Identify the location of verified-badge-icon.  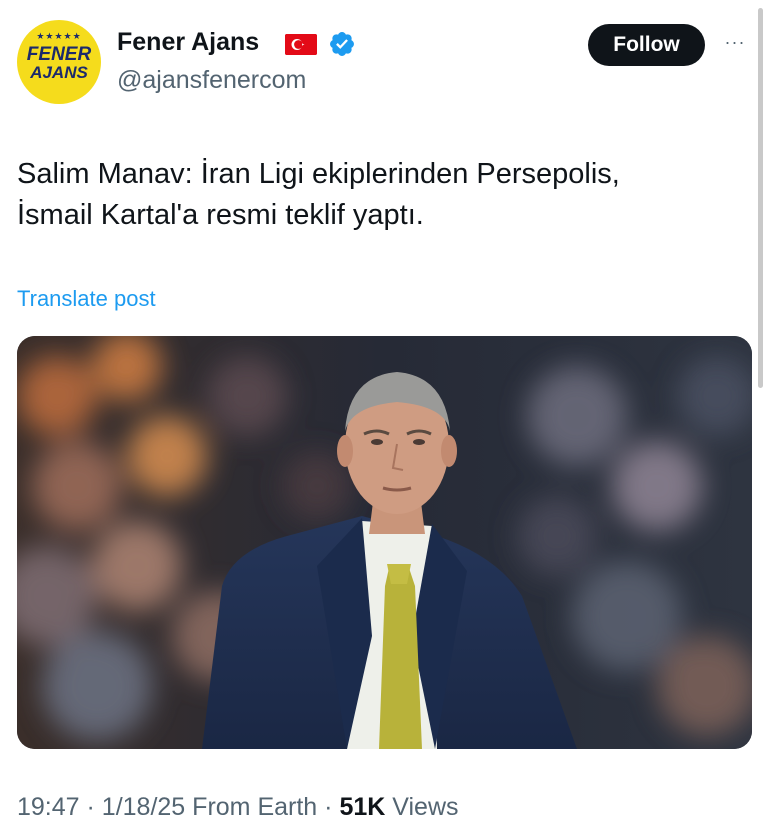
(342, 44).